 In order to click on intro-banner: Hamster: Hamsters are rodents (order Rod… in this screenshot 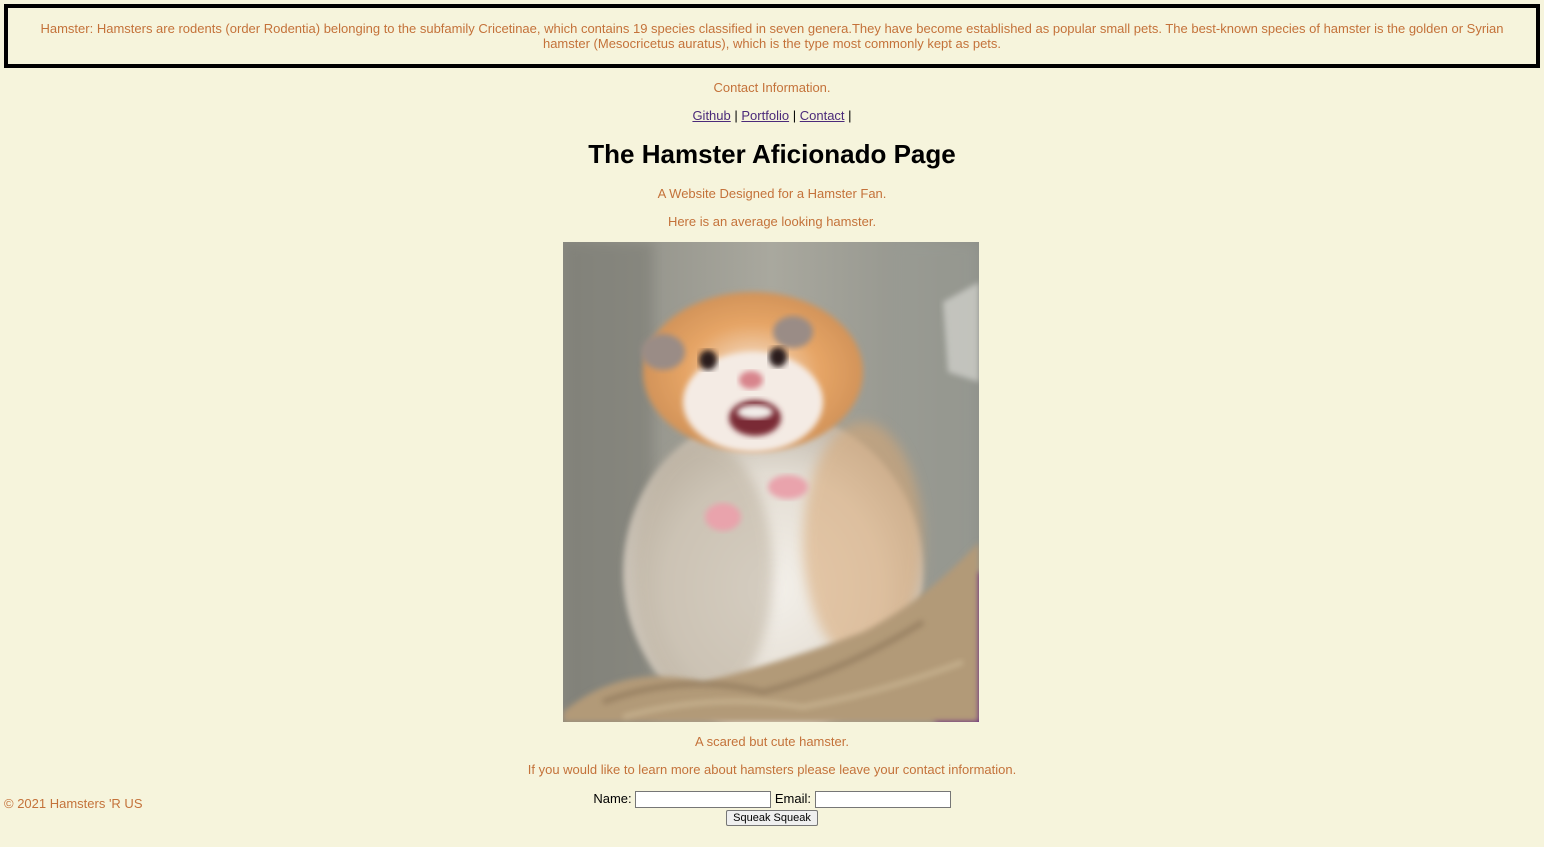, I will do `click(772, 36)`.